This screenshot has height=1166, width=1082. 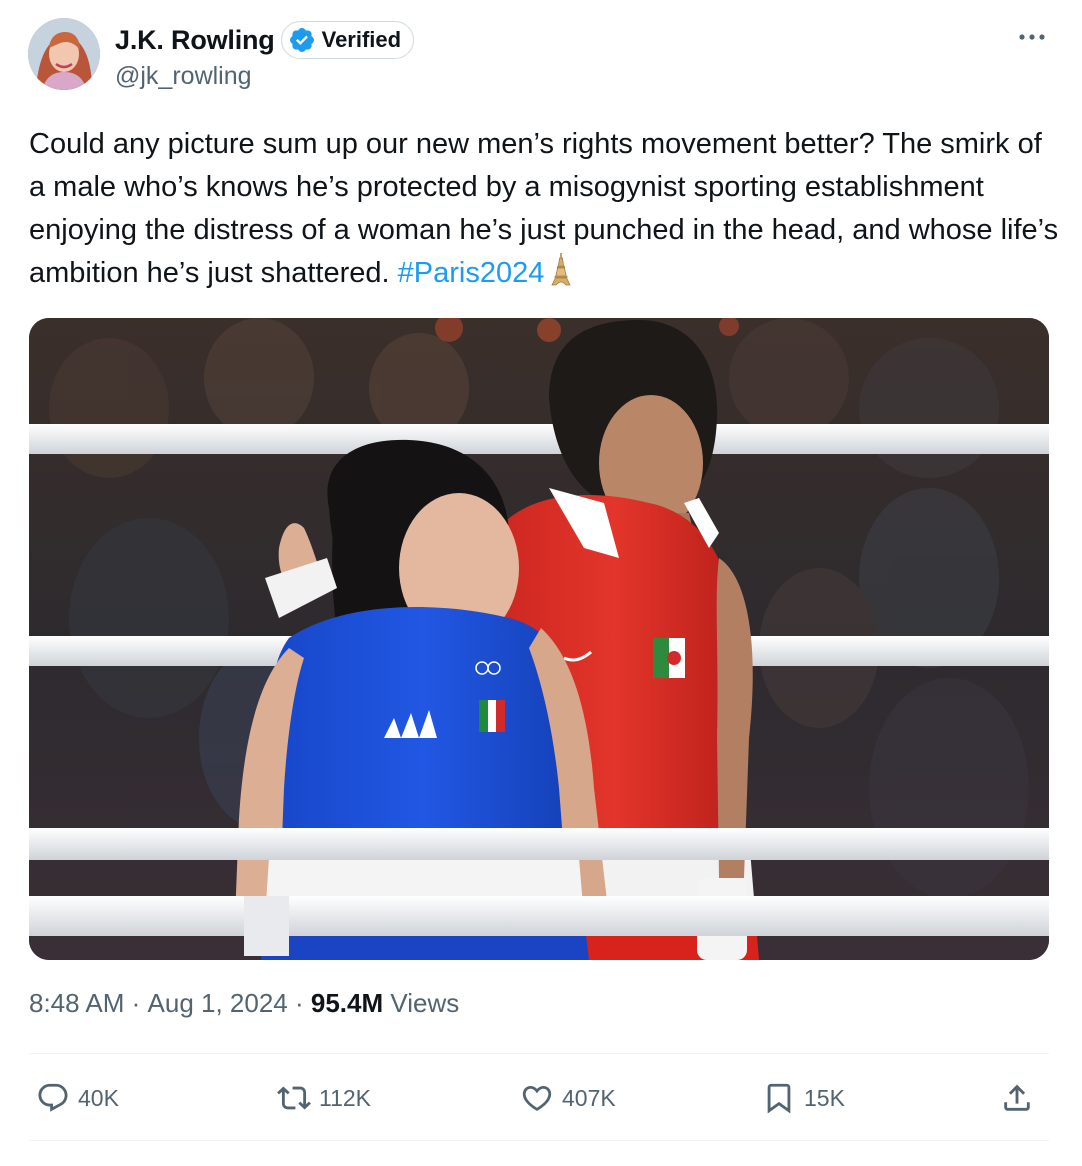 What do you see at coordinates (779, 1098) in the screenshot?
I see `bookmark-icon` at bounding box center [779, 1098].